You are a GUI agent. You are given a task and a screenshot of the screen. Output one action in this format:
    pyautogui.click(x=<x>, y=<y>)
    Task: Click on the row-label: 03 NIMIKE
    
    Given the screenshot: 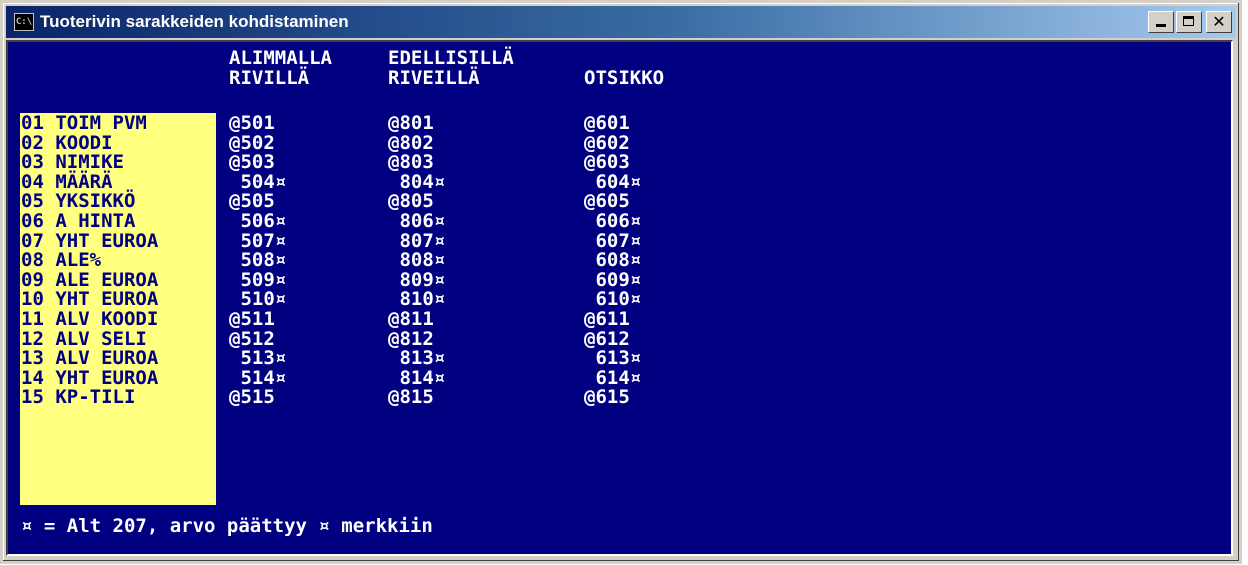 What is the action you would take?
    pyautogui.click(x=118, y=162)
    